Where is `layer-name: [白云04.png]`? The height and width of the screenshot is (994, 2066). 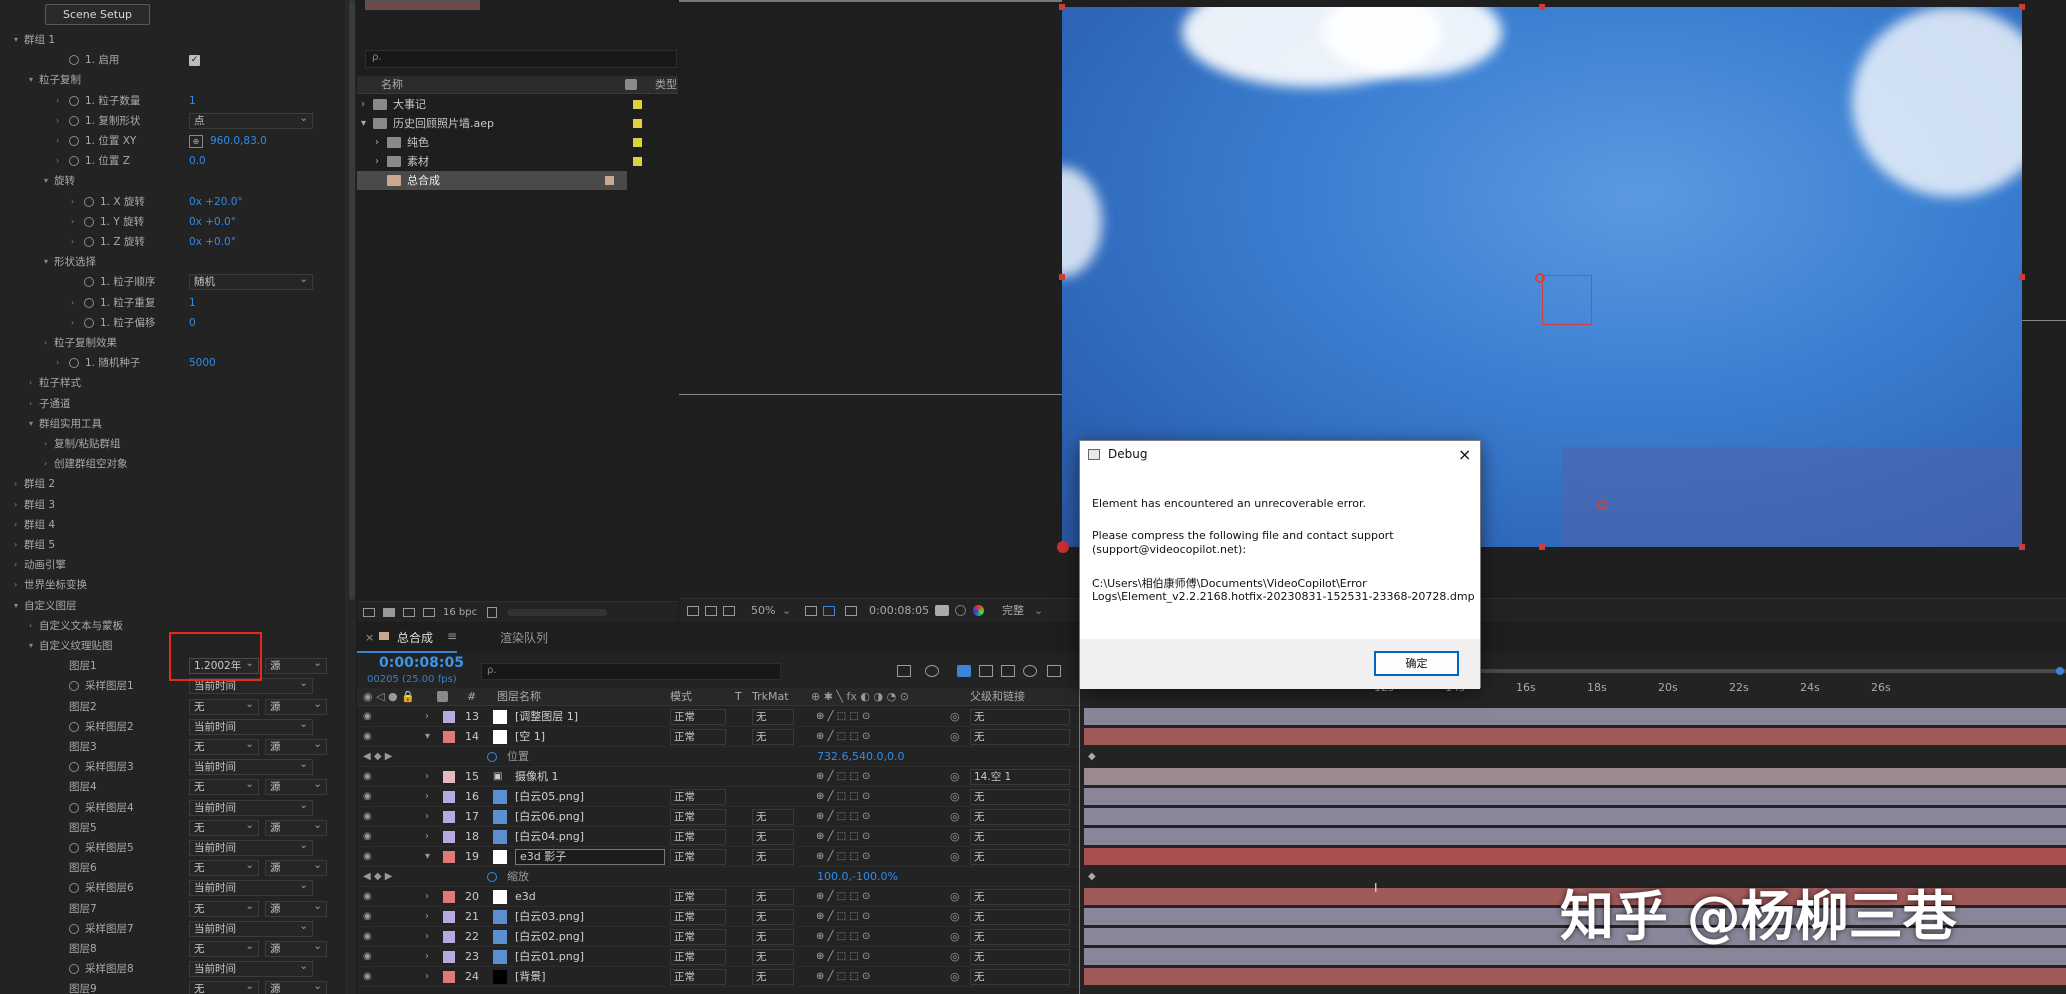
layer-name: [白云04.png] is located at coordinates (549, 837).